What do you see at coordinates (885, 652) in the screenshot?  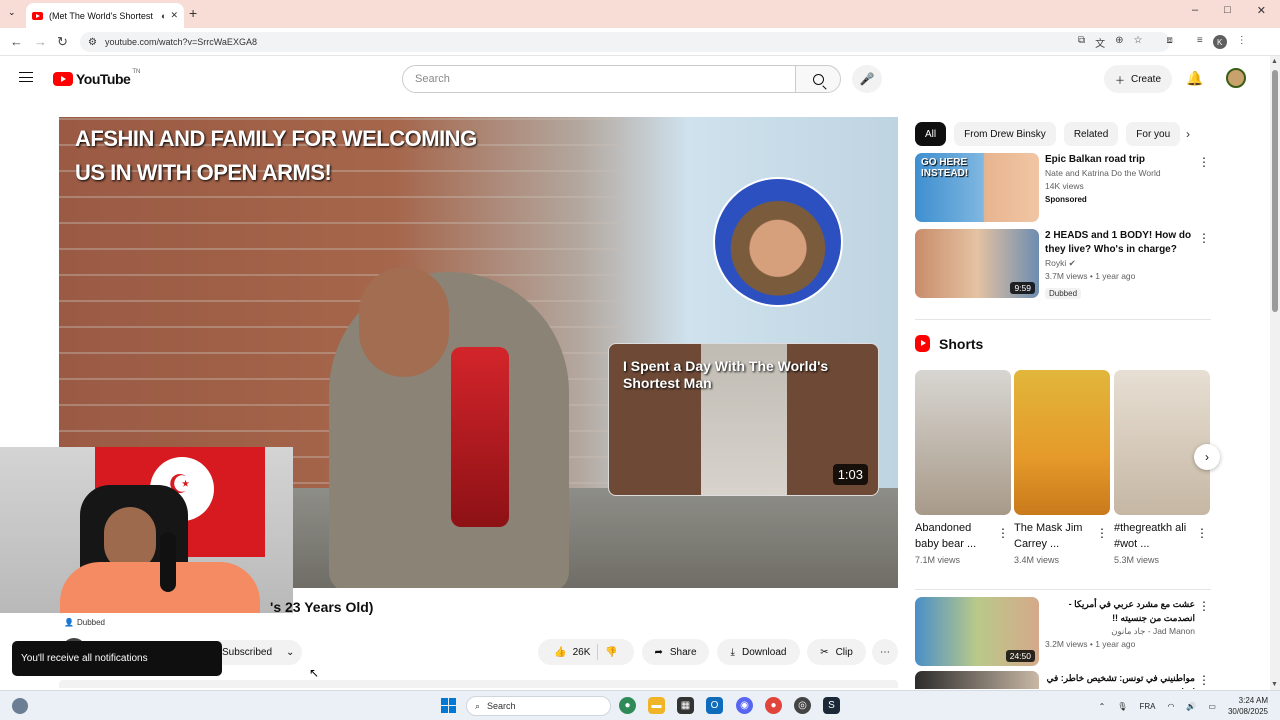 I see `more-actions-button: ⋯` at bounding box center [885, 652].